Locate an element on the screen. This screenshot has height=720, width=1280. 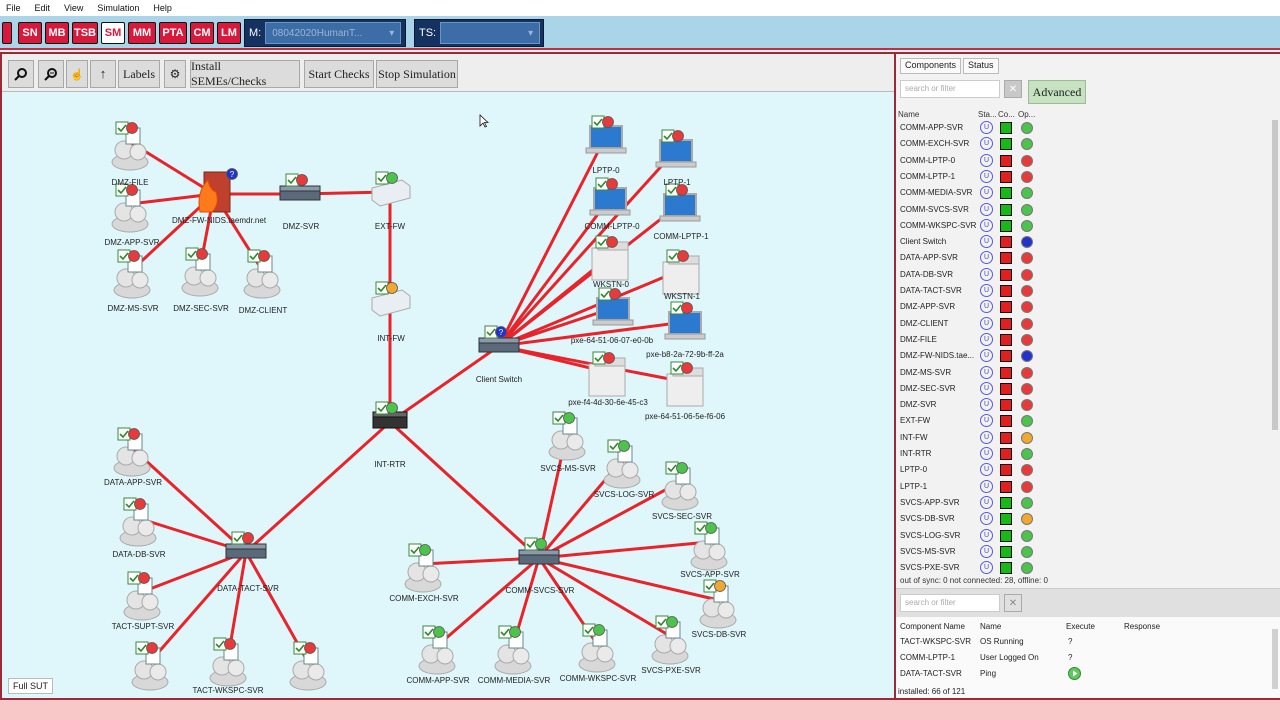
component-row: SVCS-LOG-SVR U is located at coordinates (1084, 536).